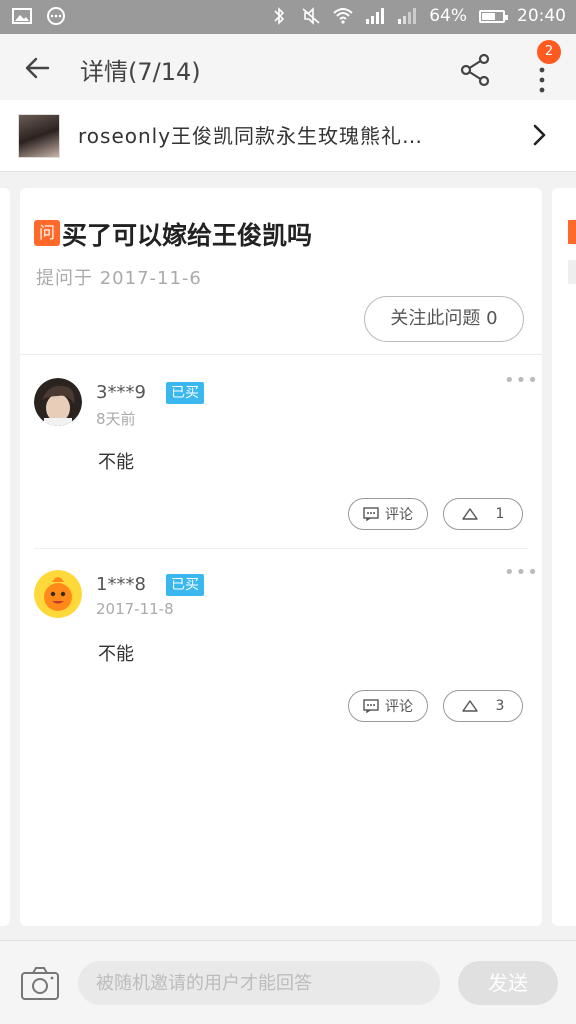  I want to click on page-title: 详情(7/14), so click(140, 72).